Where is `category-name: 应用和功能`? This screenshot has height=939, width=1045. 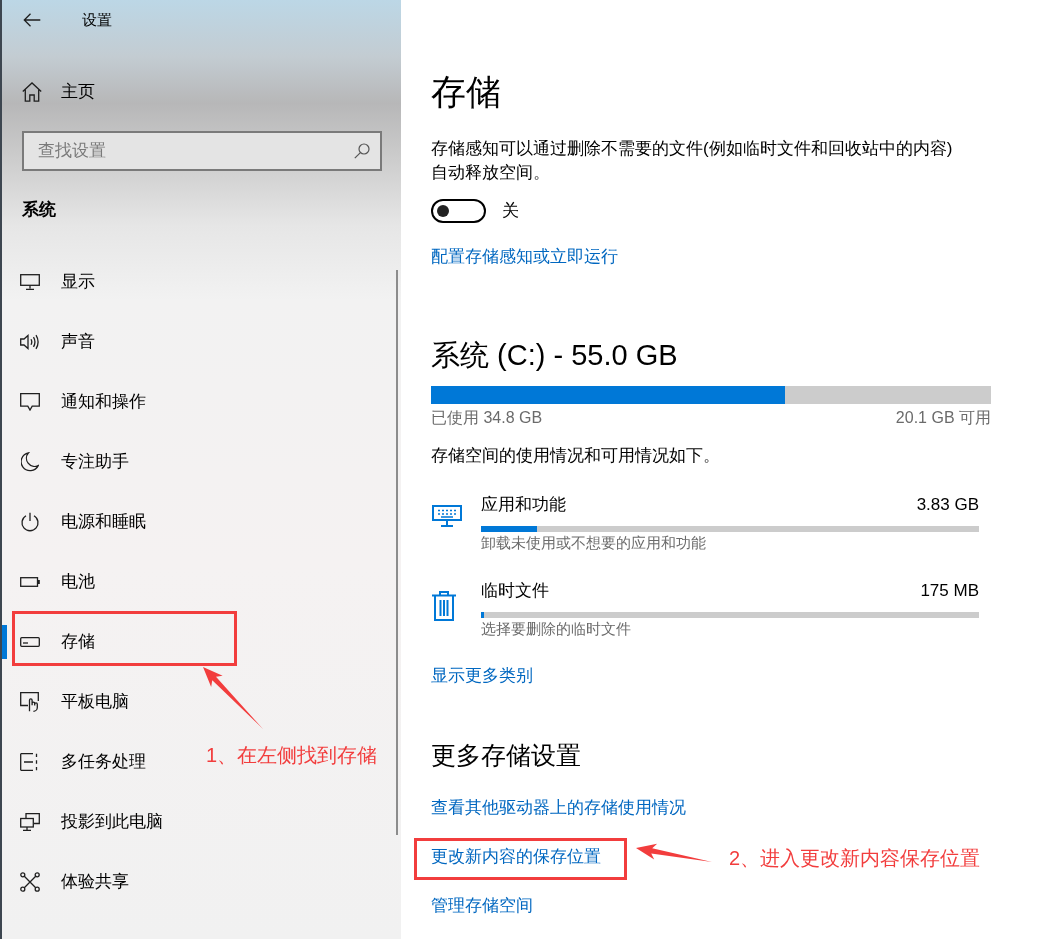
category-name: 应用和功能 is located at coordinates (523, 505).